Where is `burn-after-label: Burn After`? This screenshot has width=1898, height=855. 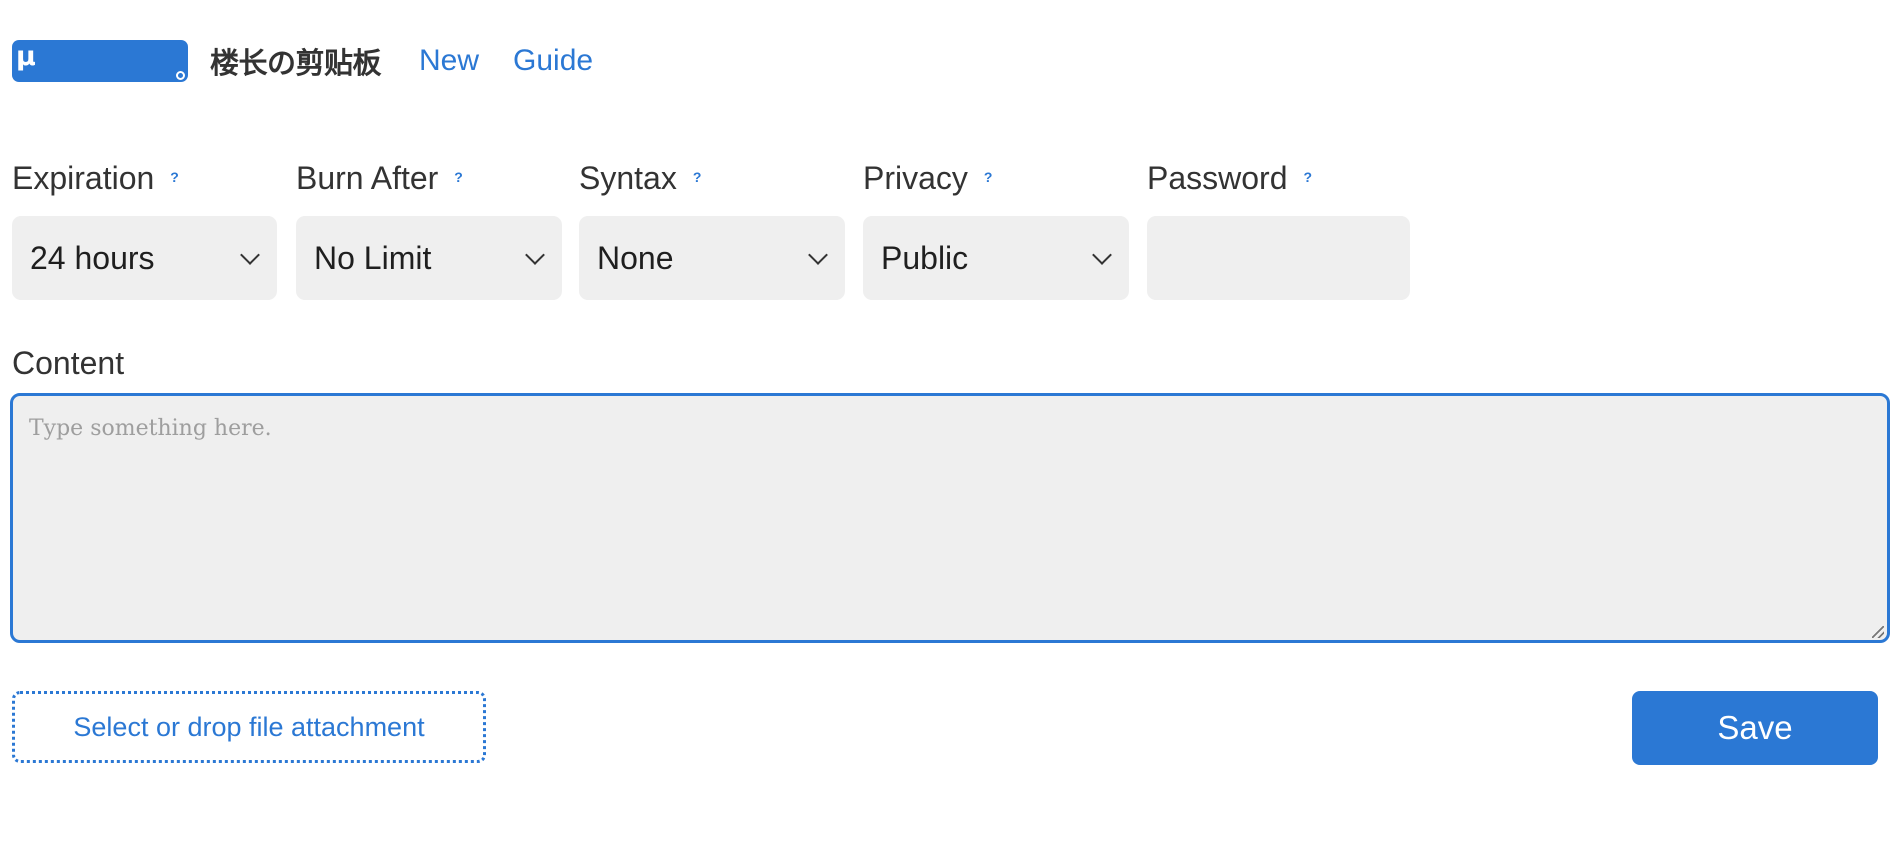 burn-after-label: Burn After is located at coordinates (367, 178).